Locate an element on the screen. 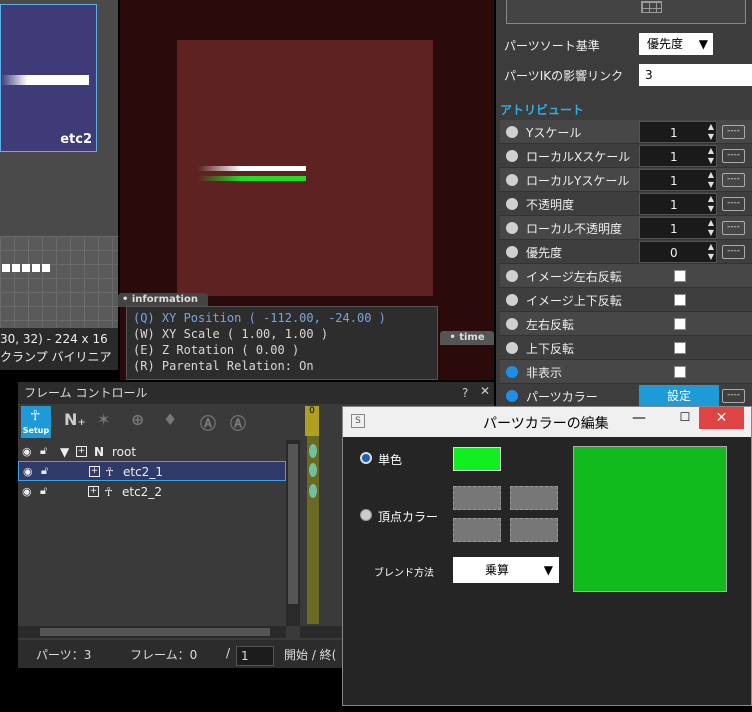  add-point-icon: ⊕ is located at coordinates (137, 419).